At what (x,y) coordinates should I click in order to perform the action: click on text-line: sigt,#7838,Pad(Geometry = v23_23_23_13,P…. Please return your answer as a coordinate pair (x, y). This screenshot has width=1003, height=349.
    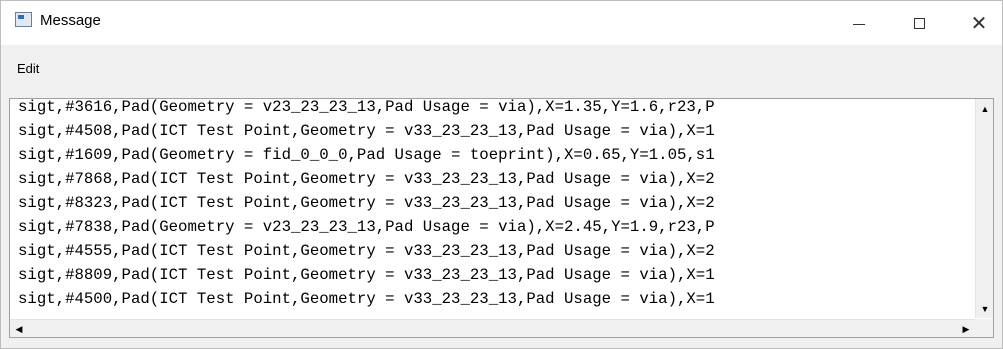
    Looking at the image, I should click on (366, 227).